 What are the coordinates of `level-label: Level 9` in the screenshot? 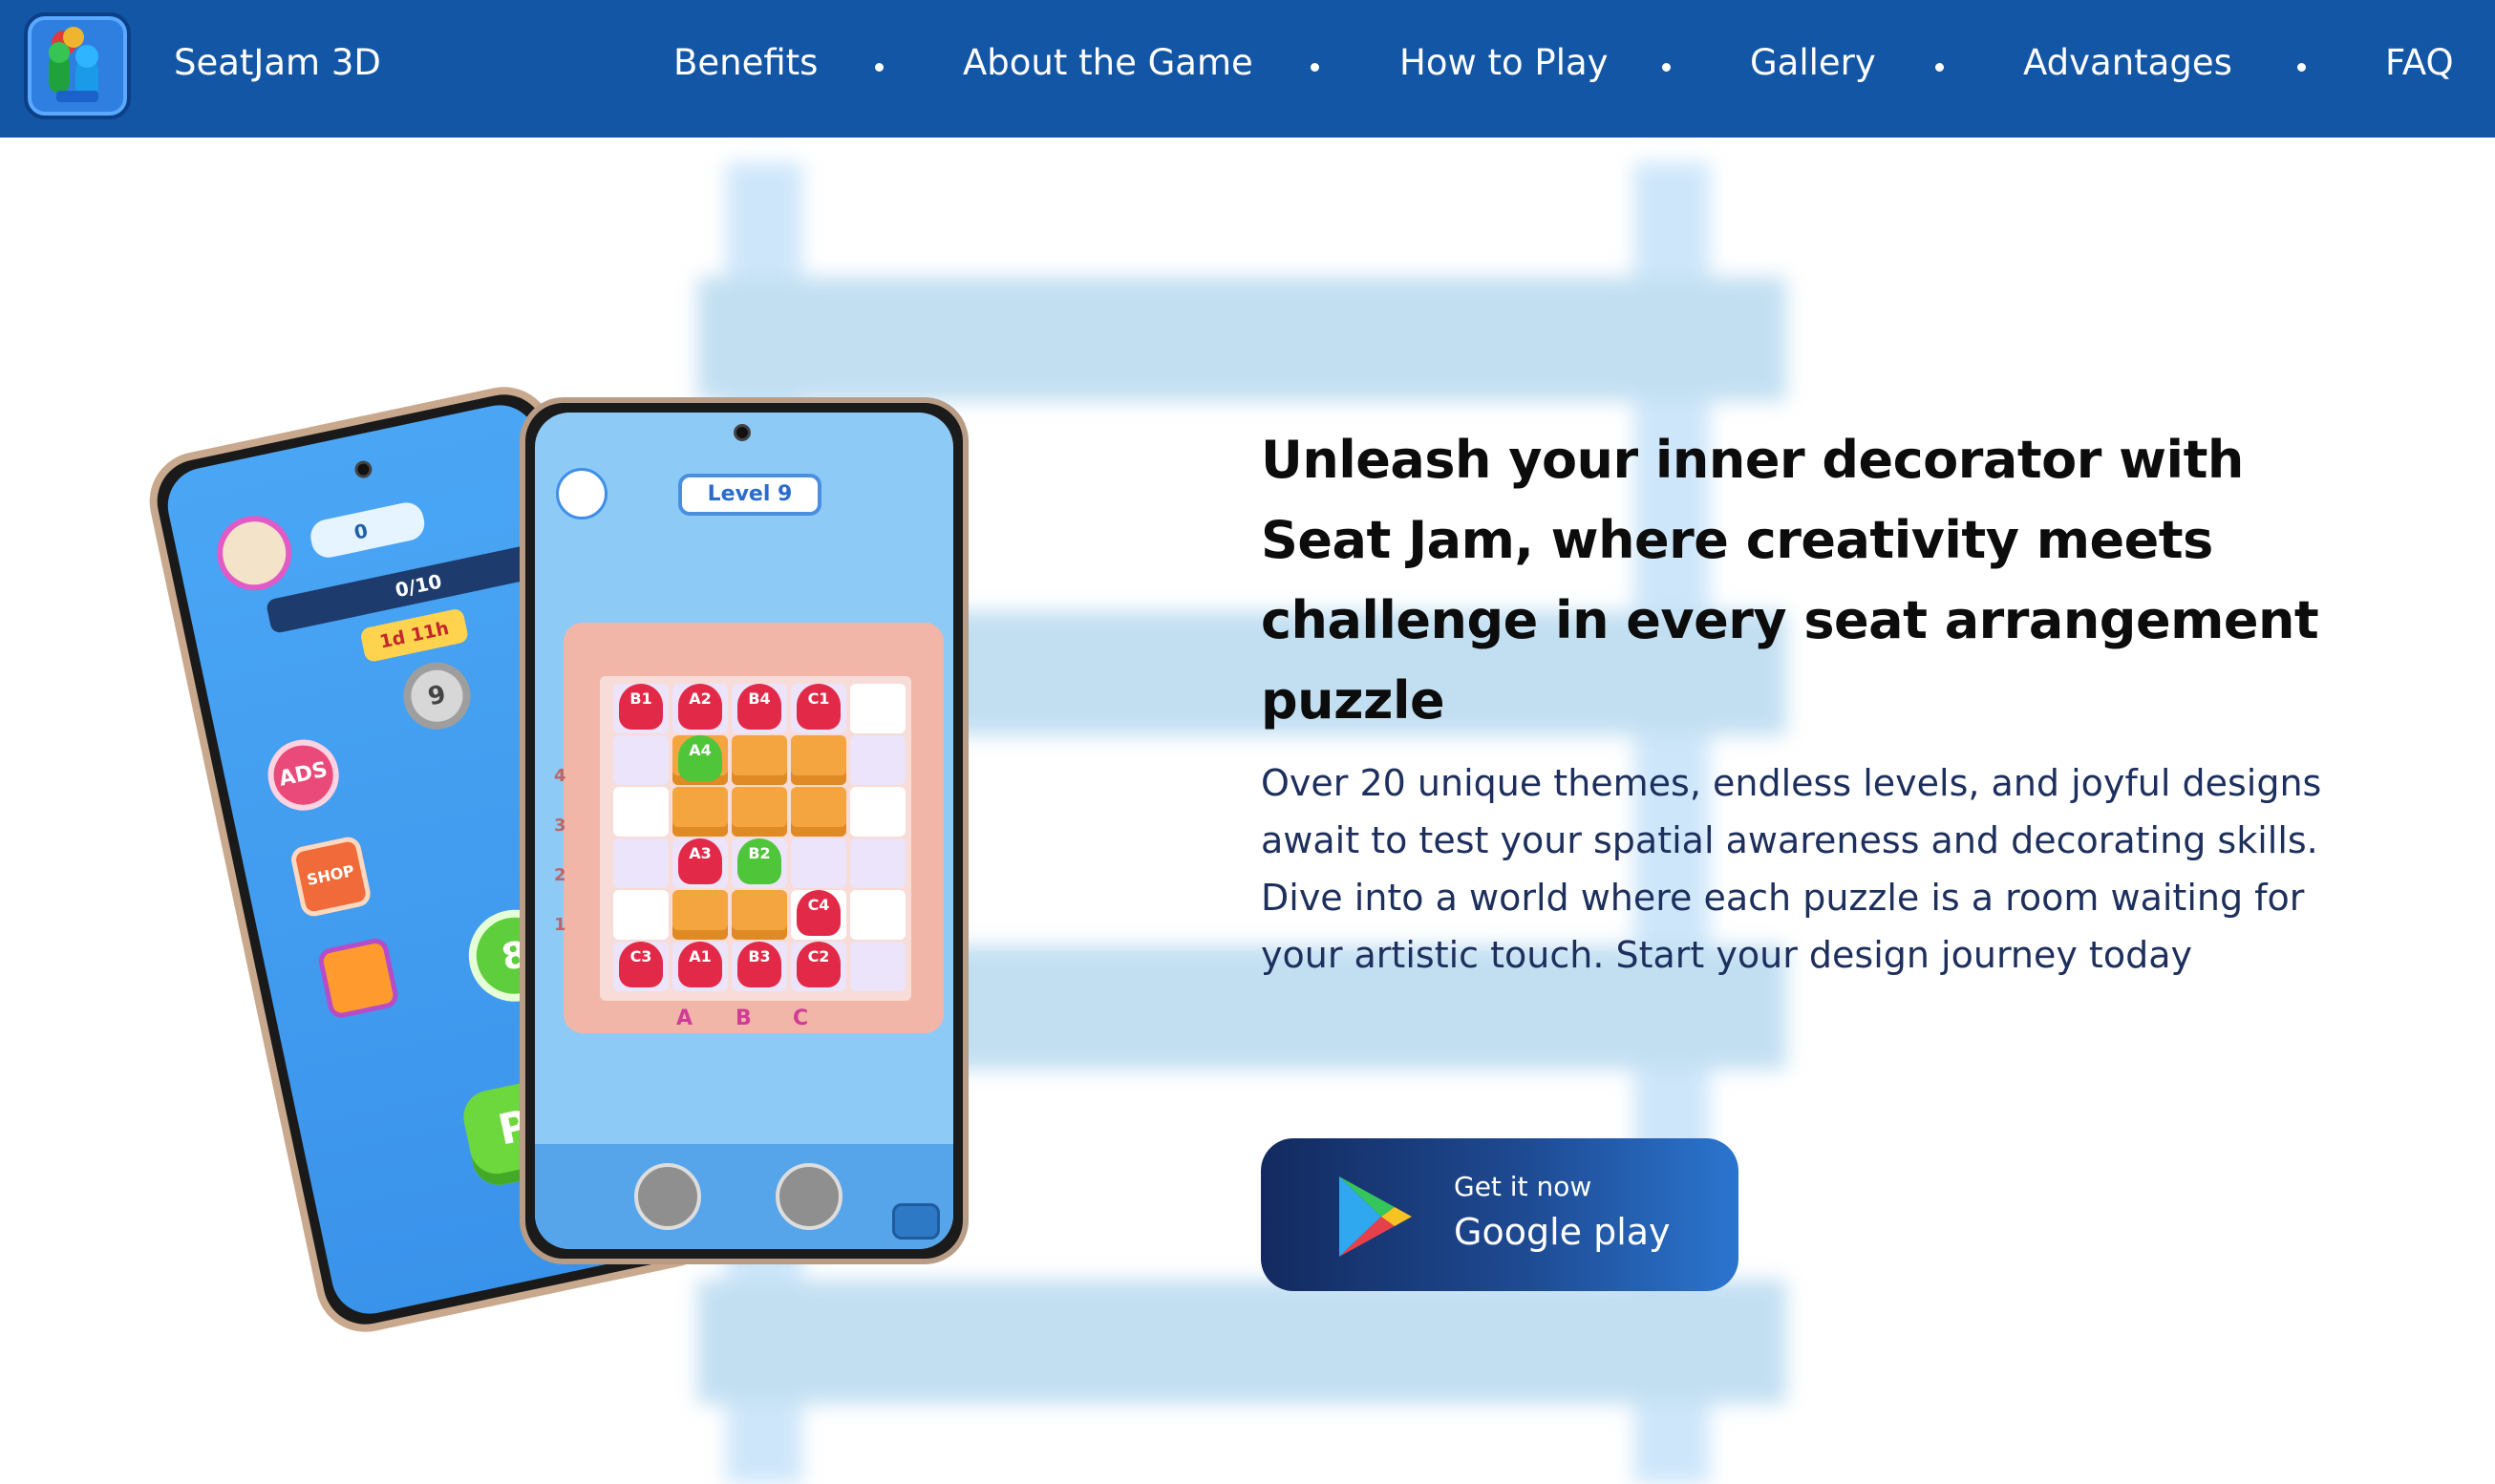 It's located at (749, 495).